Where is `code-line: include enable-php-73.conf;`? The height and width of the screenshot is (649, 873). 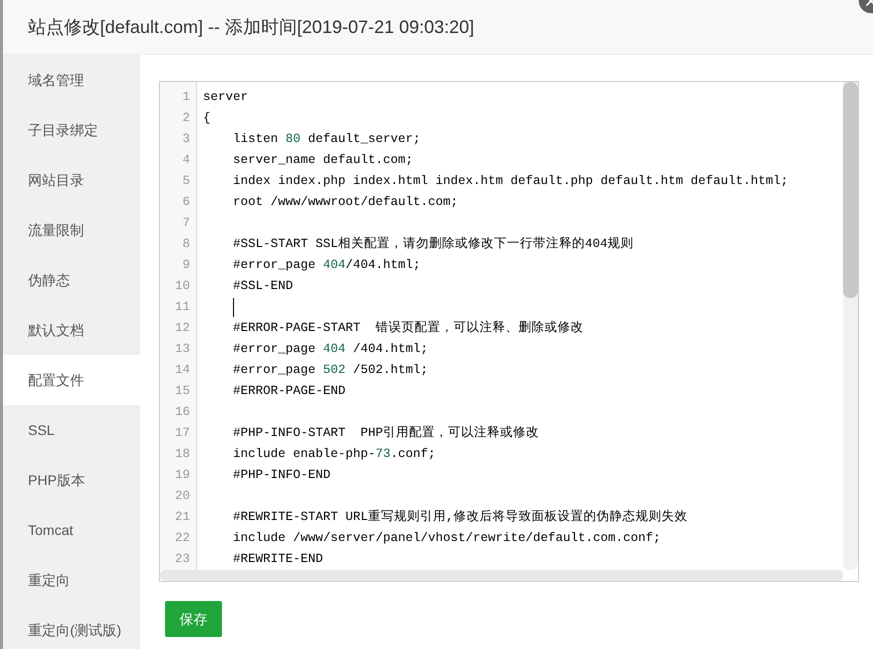
code-line: include enable-php-73.conf; is located at coordinates (334, 454).